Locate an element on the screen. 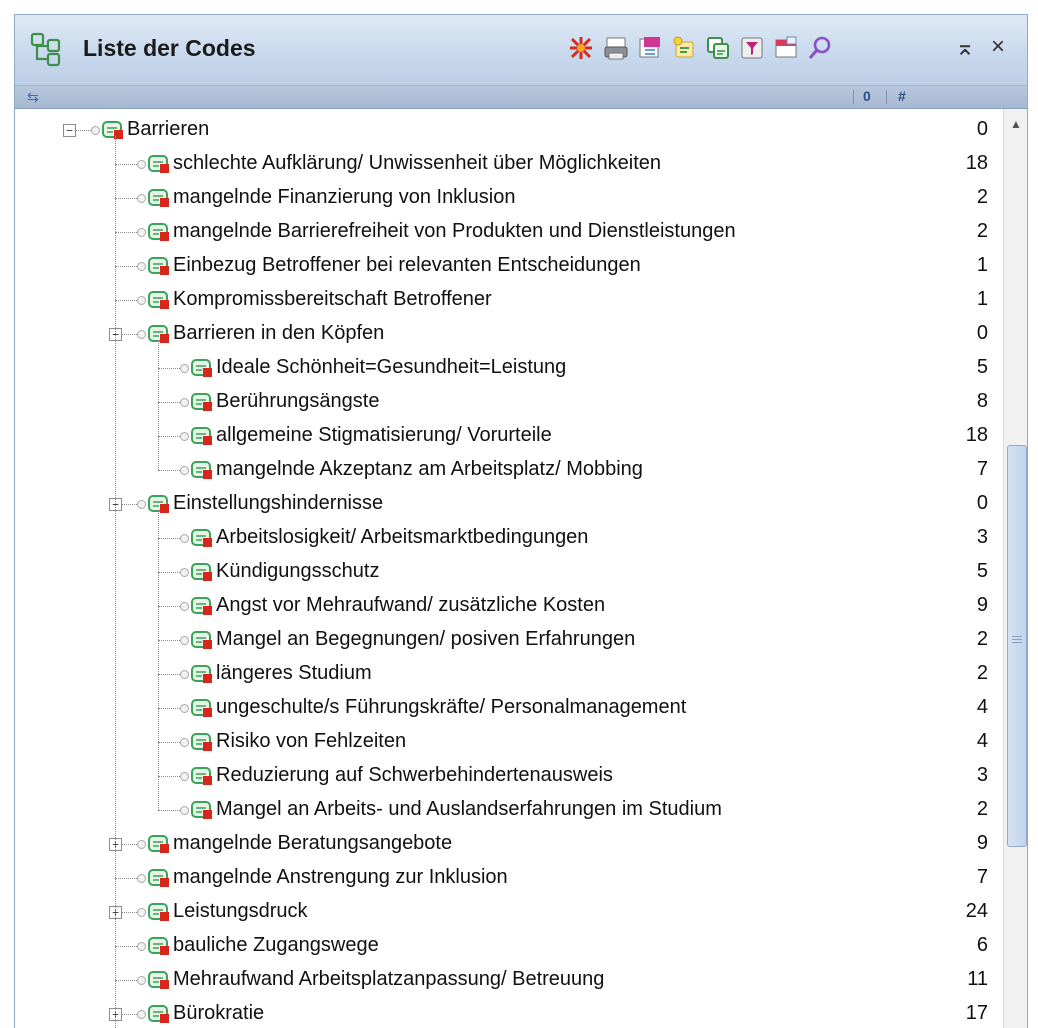 The image size is (1038, 1028). pin-button: ⌅ is located at coordinates (965, 47).